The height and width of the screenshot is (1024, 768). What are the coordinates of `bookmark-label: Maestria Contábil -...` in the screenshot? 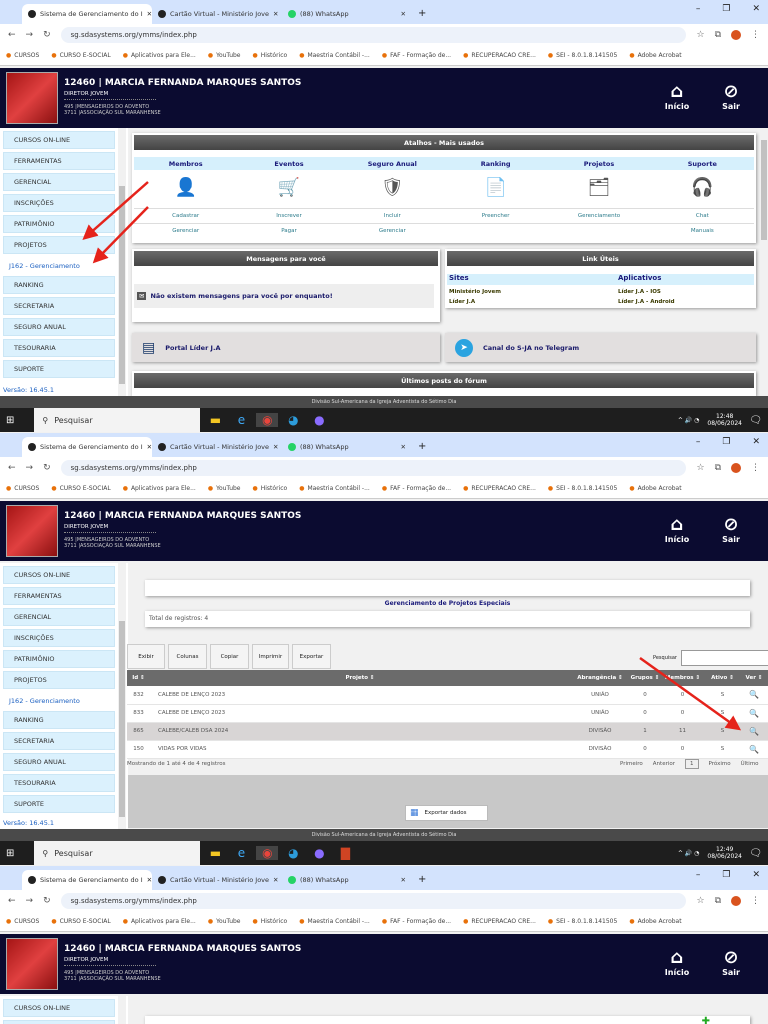 It's located at (338, 921).